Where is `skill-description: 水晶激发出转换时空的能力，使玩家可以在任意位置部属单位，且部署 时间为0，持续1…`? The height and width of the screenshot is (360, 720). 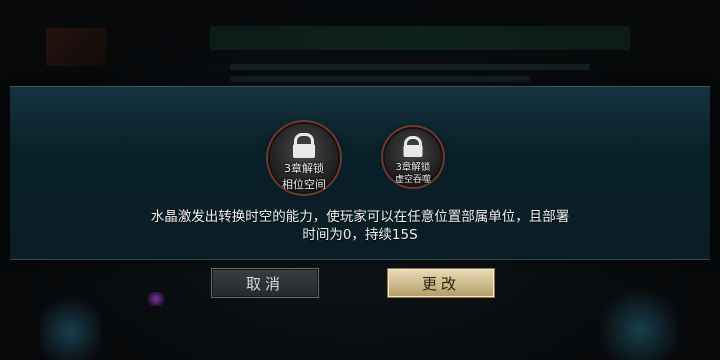 skill-description: 水晶激发出转换时空的能力，使玩家可以在任意位置部属单位，且部署 时间为0，持续1… is located at coordinates (360, 226).